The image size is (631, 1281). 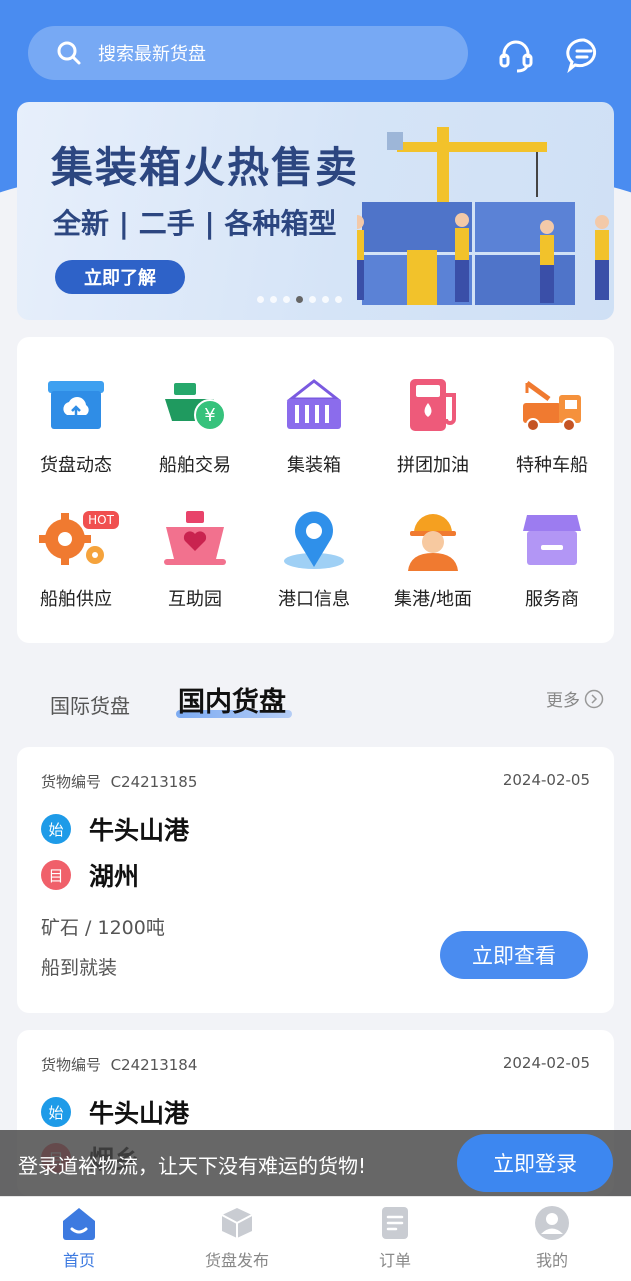 What do you see at coordinates (395, 1223) in the screenshot?
I see `order-list-icon` at bounding box center [395, 1223].